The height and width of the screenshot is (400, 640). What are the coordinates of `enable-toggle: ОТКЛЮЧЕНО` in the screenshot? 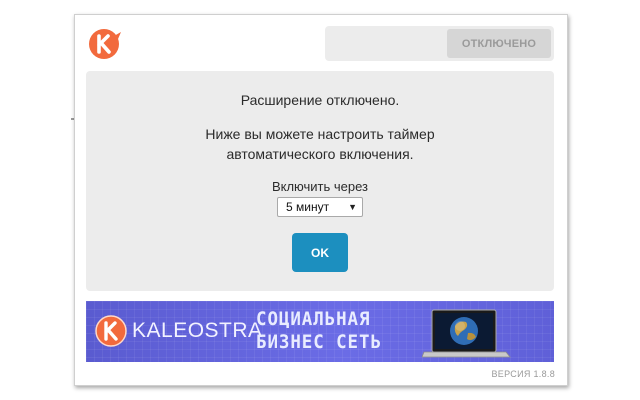 It's located at (439, 43).